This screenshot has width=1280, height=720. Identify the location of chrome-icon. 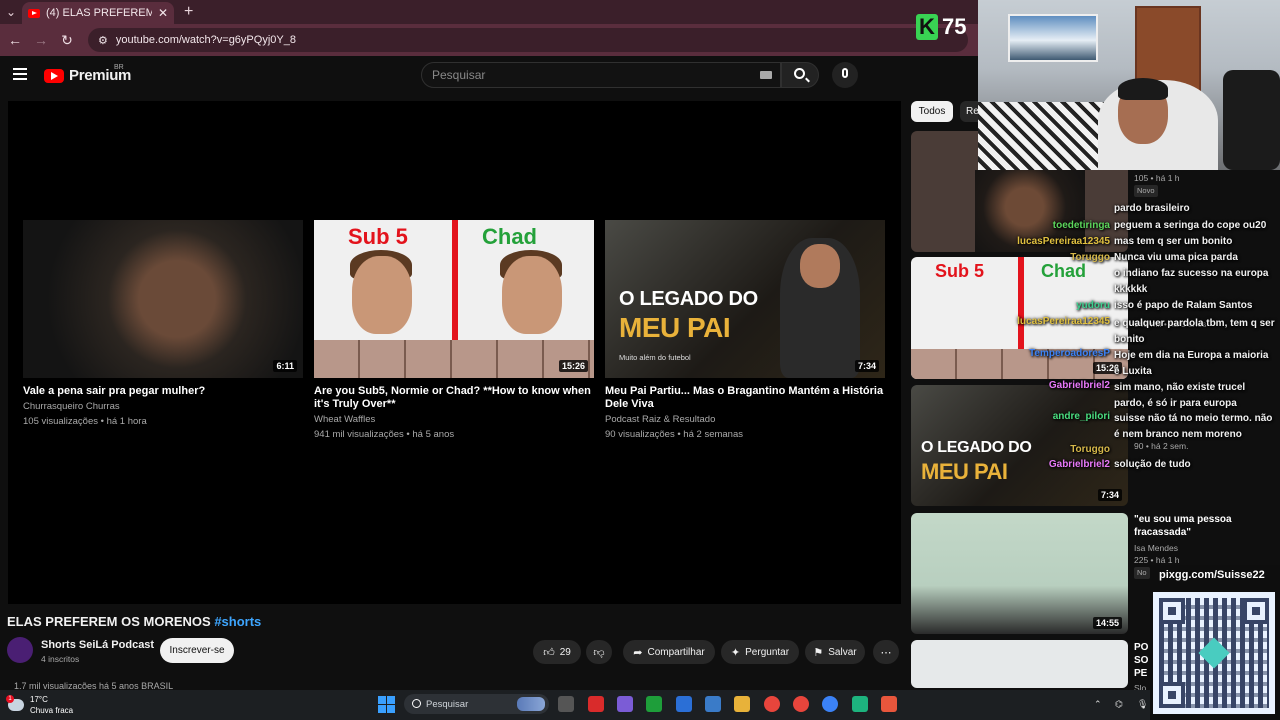
(772, 704).